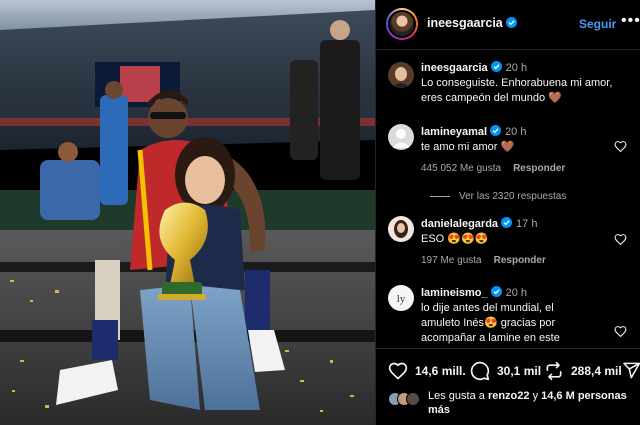  I want to click on share-count: 288,4 mil, so click(596, 371).